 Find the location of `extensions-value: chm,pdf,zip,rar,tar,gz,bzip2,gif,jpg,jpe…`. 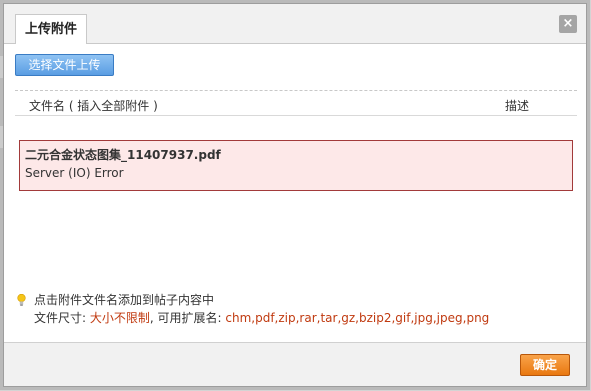

extensions-value: chm,pdf,zip,rar,tar,gz,bzip2,gif,jpg,jpe… is located at coordinates (357, 318).